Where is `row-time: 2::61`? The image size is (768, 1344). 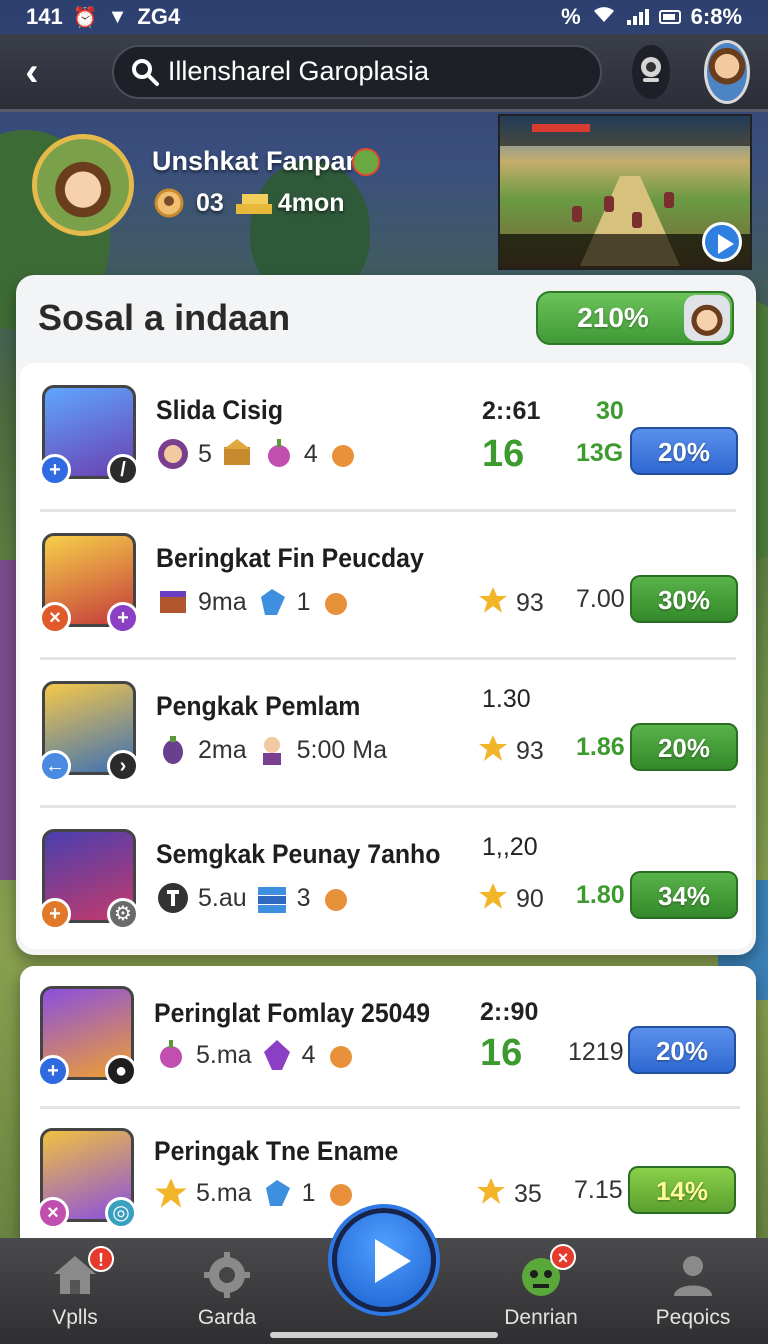 row-time: 2::61 is located at coordinates (511, 411).